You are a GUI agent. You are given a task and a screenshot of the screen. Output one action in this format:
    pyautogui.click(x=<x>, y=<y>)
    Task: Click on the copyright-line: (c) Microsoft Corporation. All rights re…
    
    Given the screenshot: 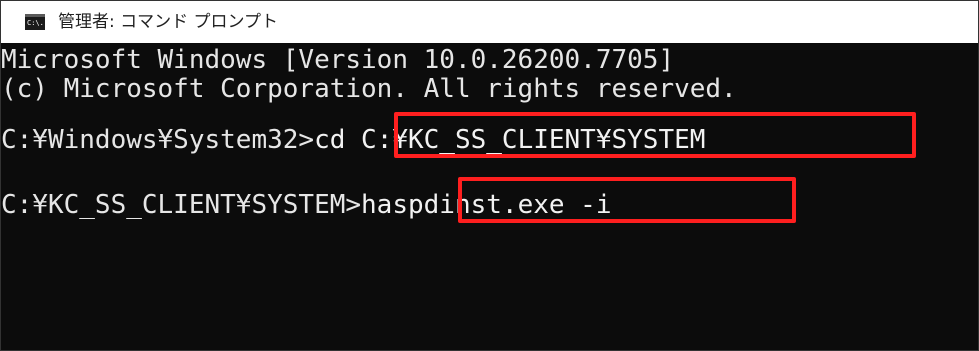 What is the action you would take?
    pyautogui.click(x=369, y=89)
    